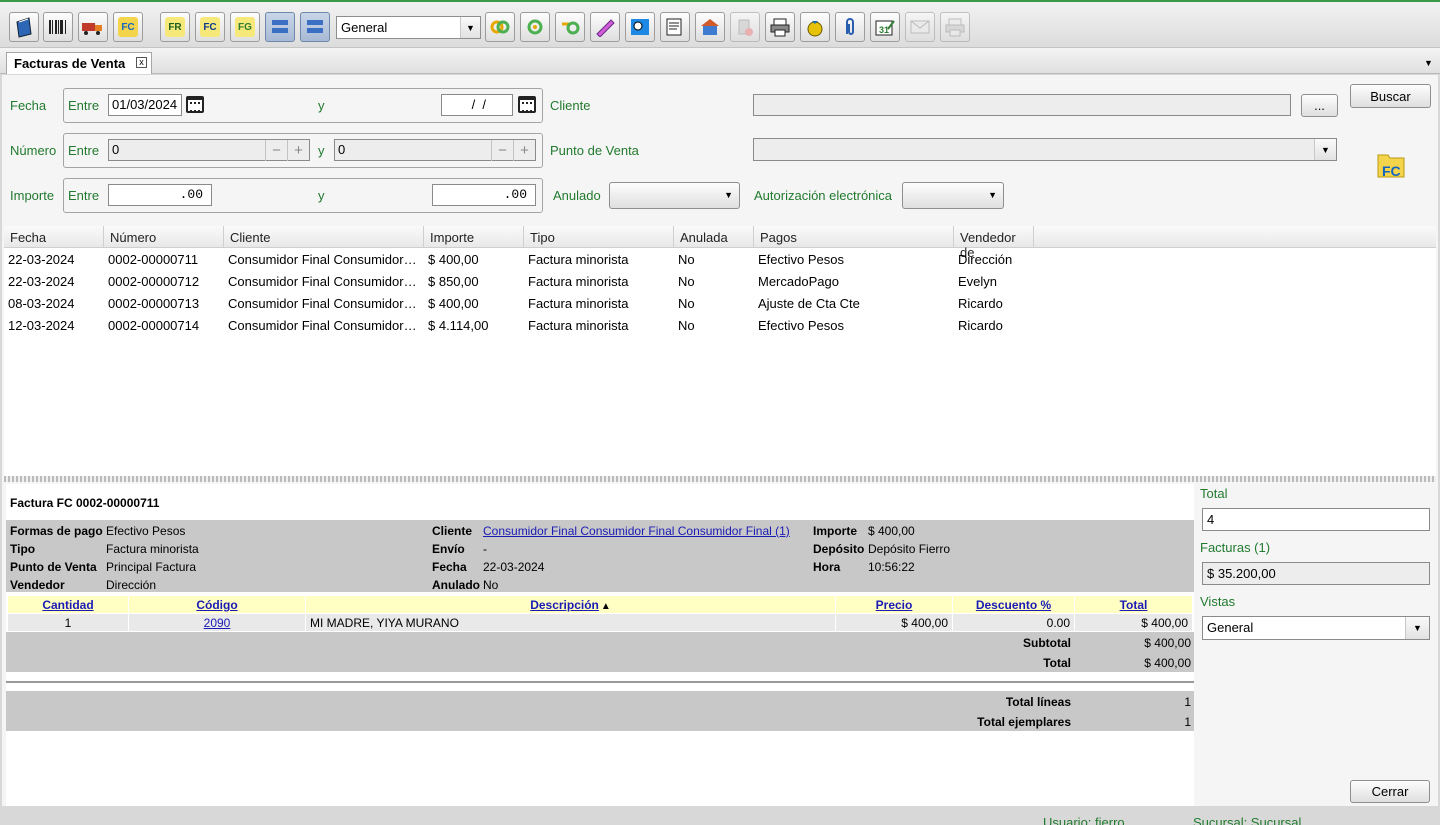 The image size is (1440, 825). What do you see at coordinates (1045, 149) in the screenshot?
I see `punto-venta-select: ▼` at bounding box center [1045, 149].